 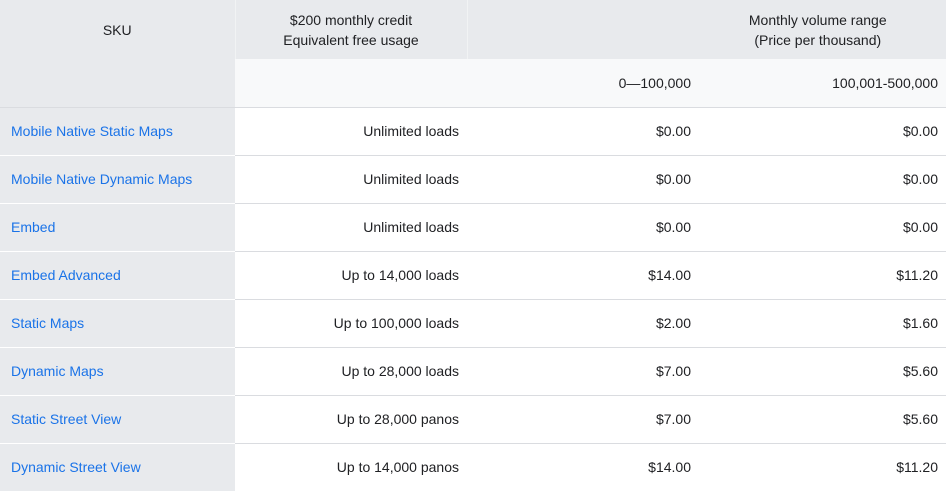 I want to click on table-row: Static Maps Up to 100,000 loads $2.00 $1.60, so click(x=473, y=323).